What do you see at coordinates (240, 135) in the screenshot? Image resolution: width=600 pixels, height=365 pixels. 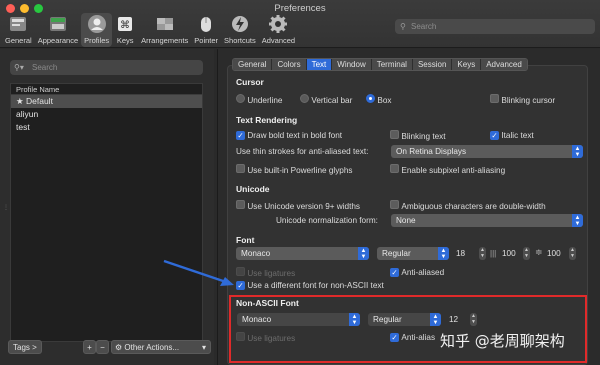 I see `bold-checkbox: ✓` at bounding box center [240, 135].